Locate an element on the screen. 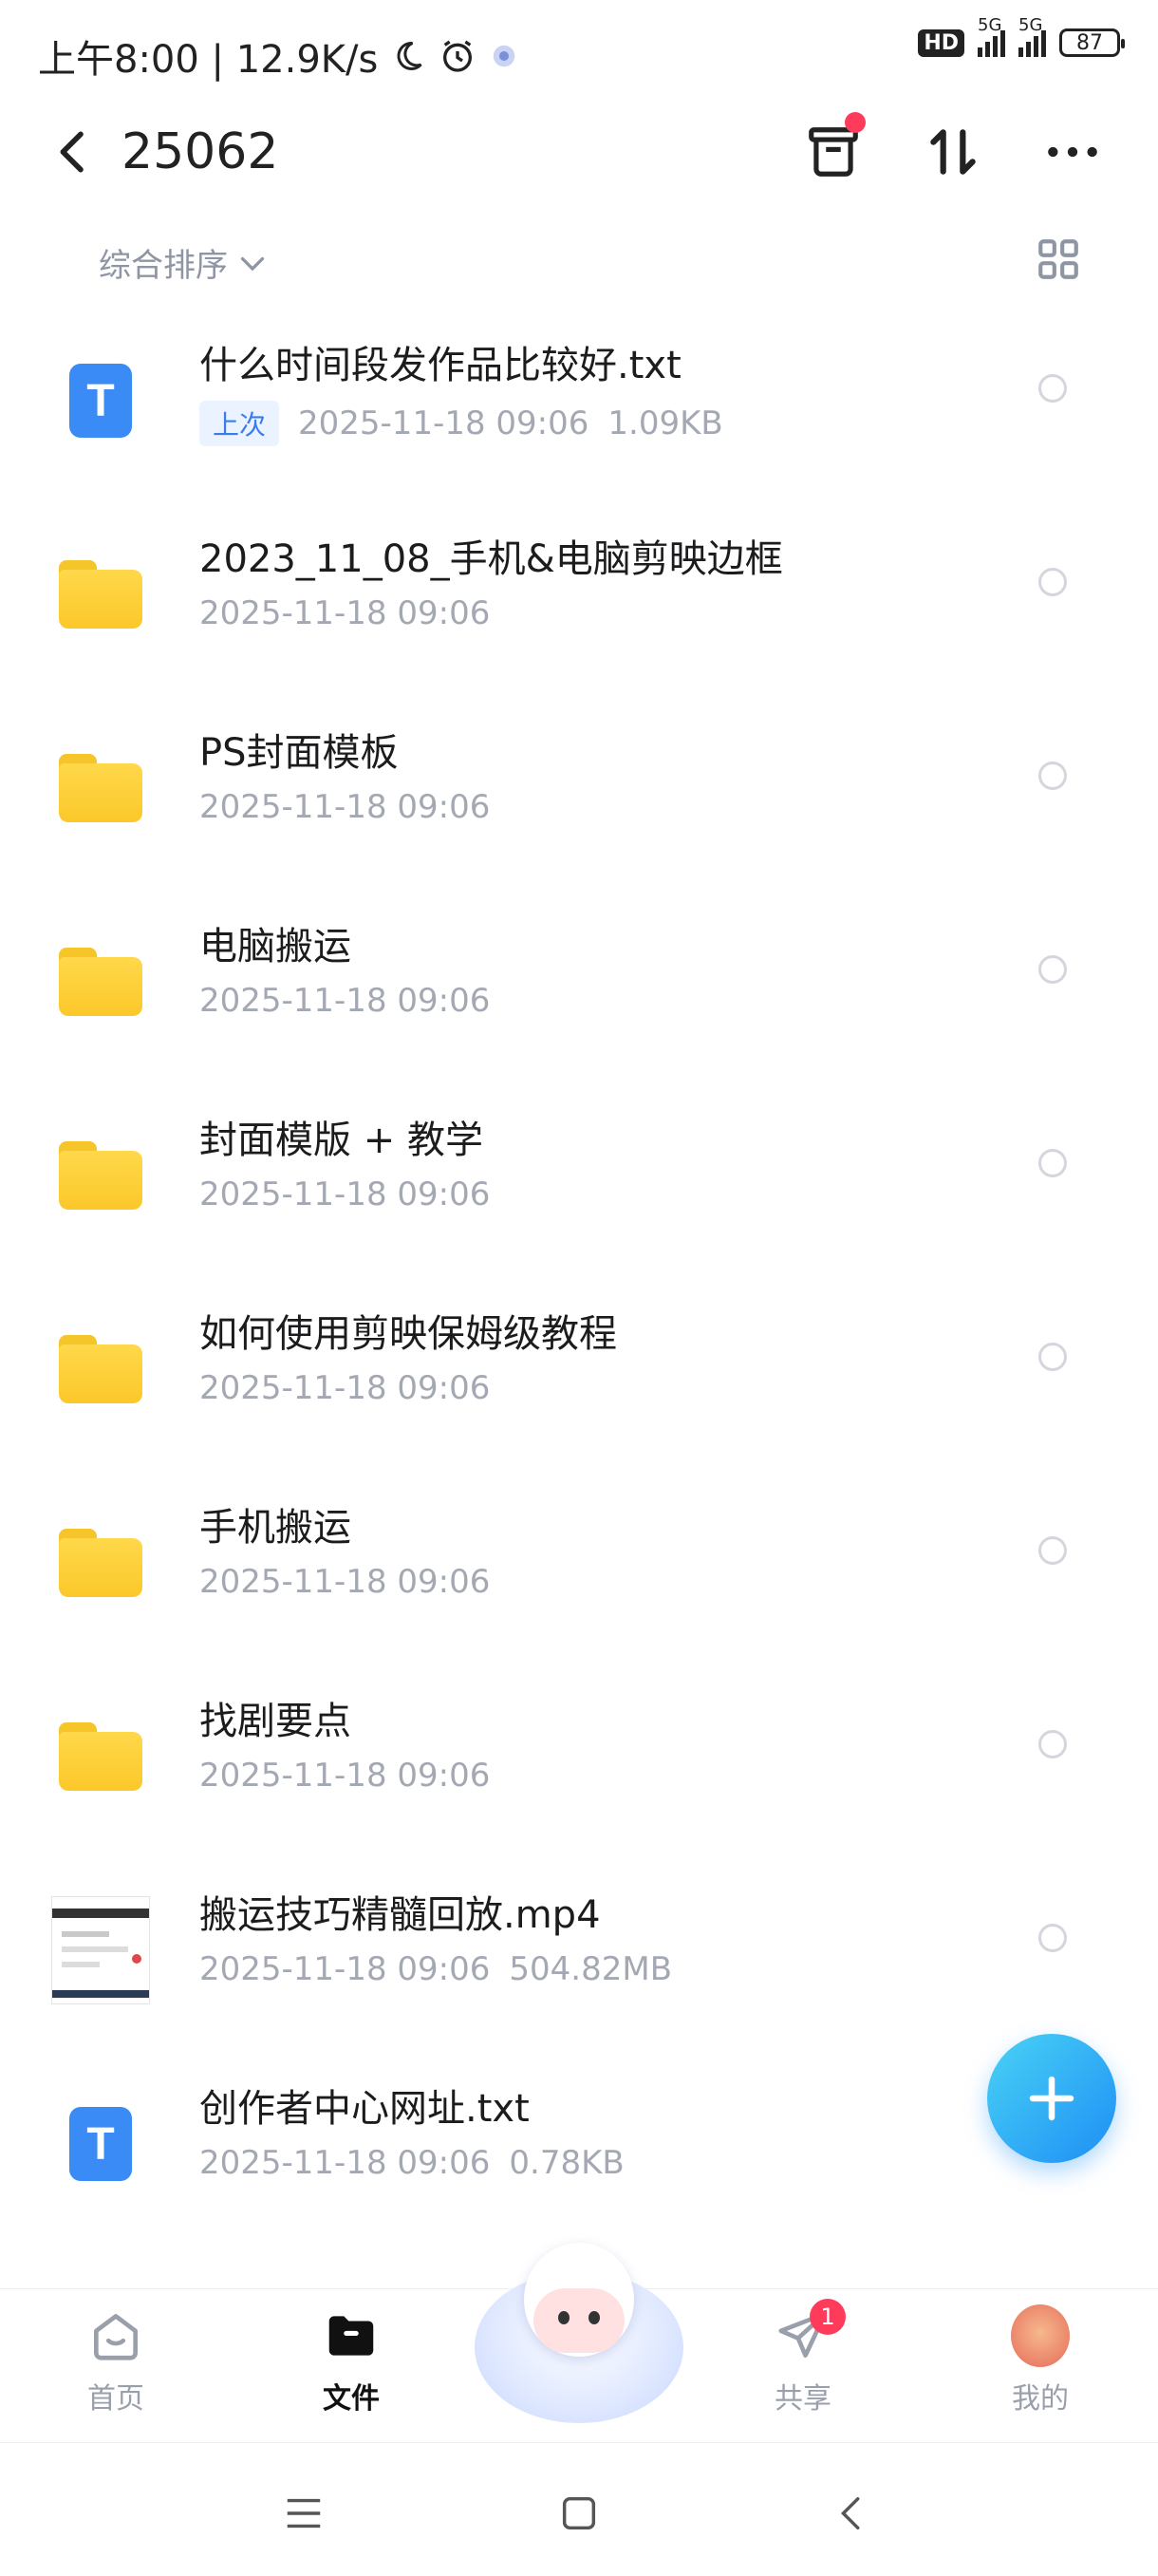  status-left: 上午8:00 | 12.9K/s is located at coordinates (278, 56).